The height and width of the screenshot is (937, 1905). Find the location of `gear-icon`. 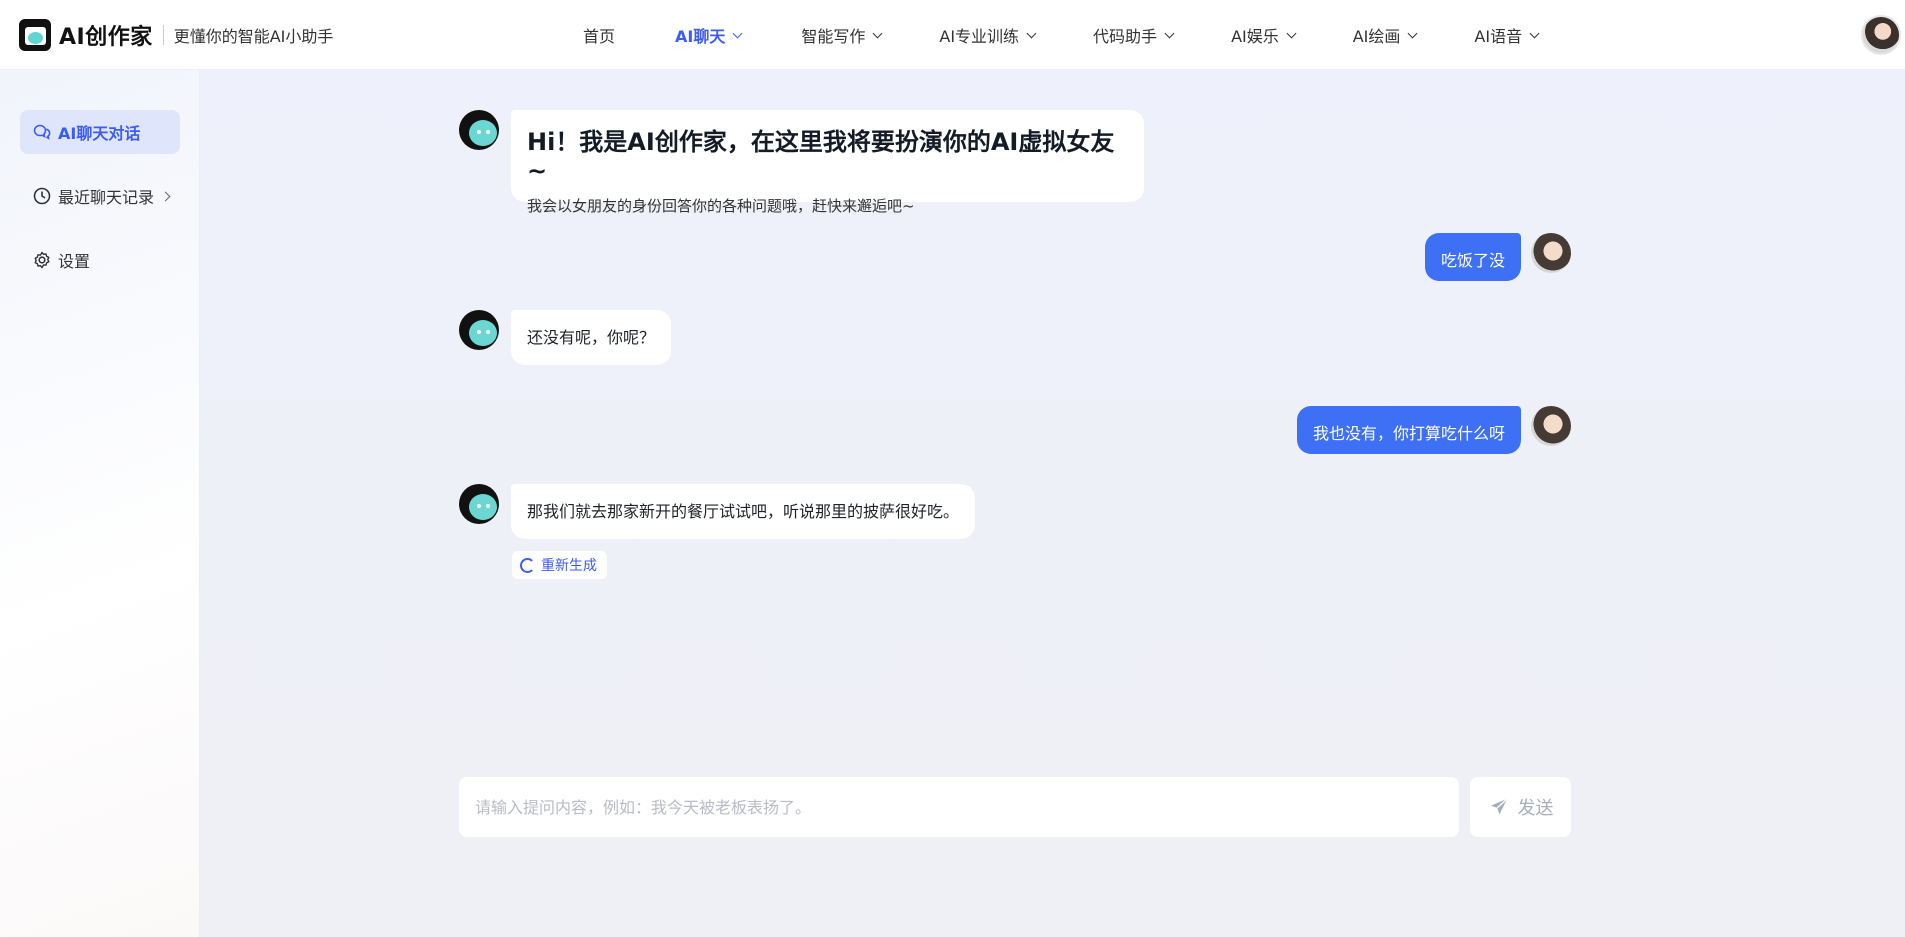

gear-icon is located at coordinates (42, 260).